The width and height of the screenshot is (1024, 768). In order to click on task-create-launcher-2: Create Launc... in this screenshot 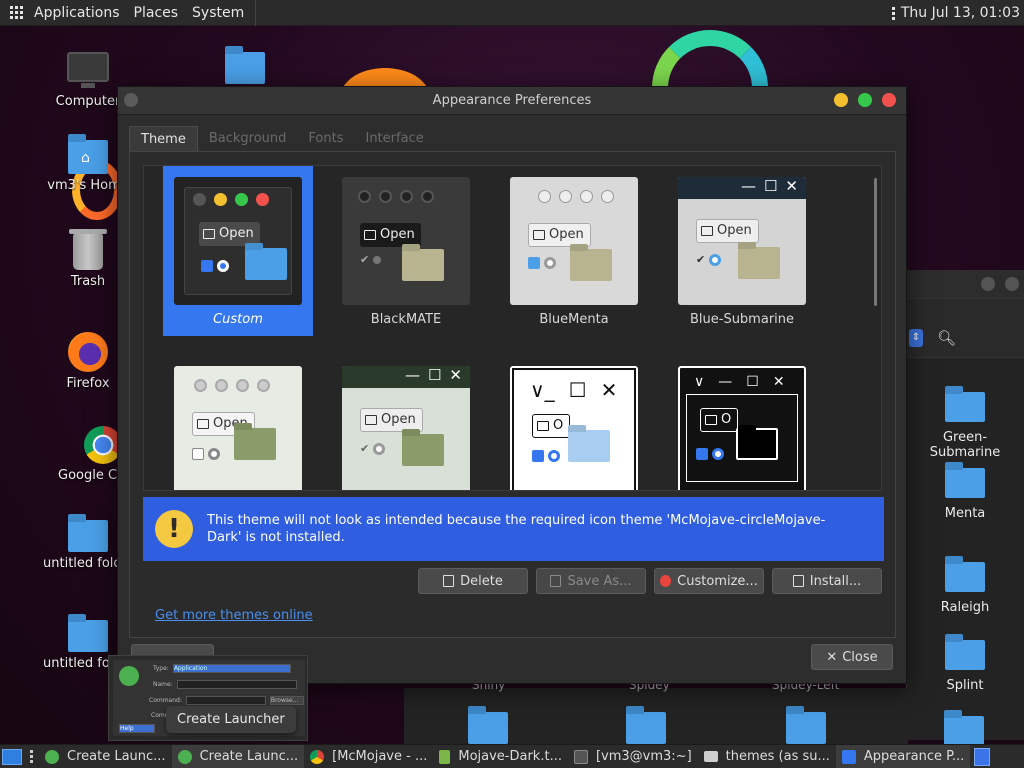, I will do `click(238, 756)`.